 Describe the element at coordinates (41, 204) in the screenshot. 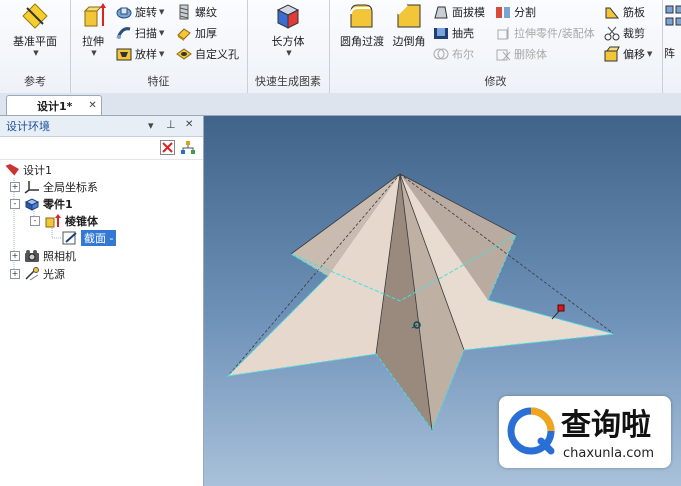

I see `tree-item-part: - 零件1` at that location.